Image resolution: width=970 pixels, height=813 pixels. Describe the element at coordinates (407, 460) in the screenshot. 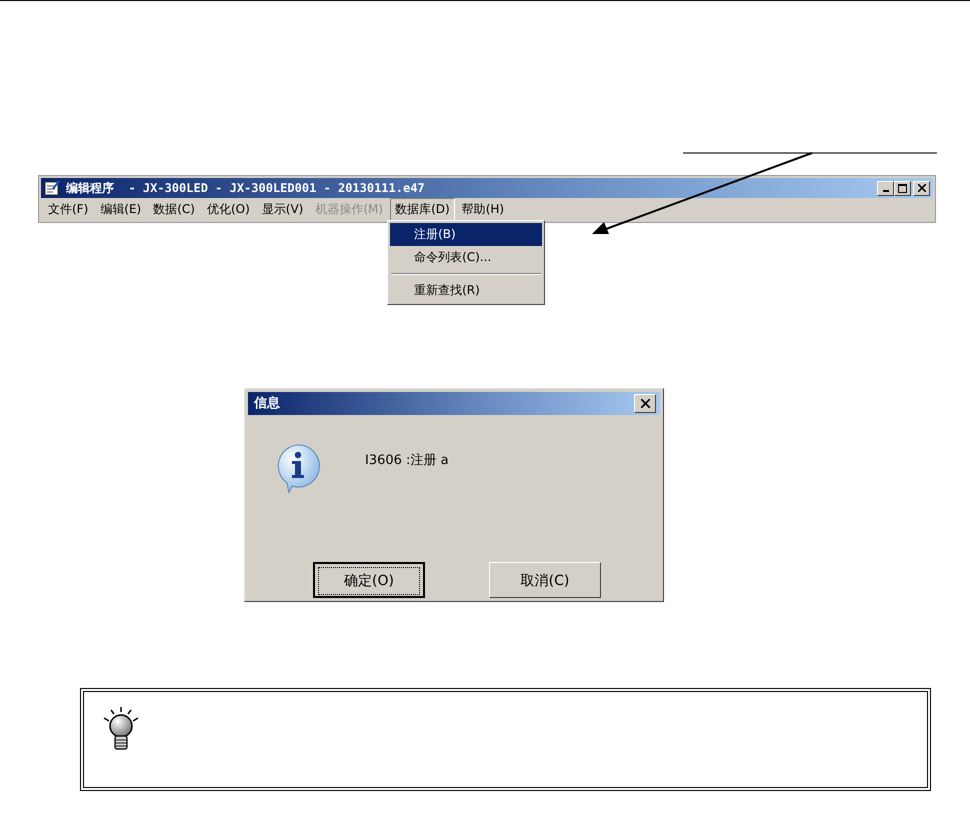

I see `message-text: I3606 :注册 a` at that location.